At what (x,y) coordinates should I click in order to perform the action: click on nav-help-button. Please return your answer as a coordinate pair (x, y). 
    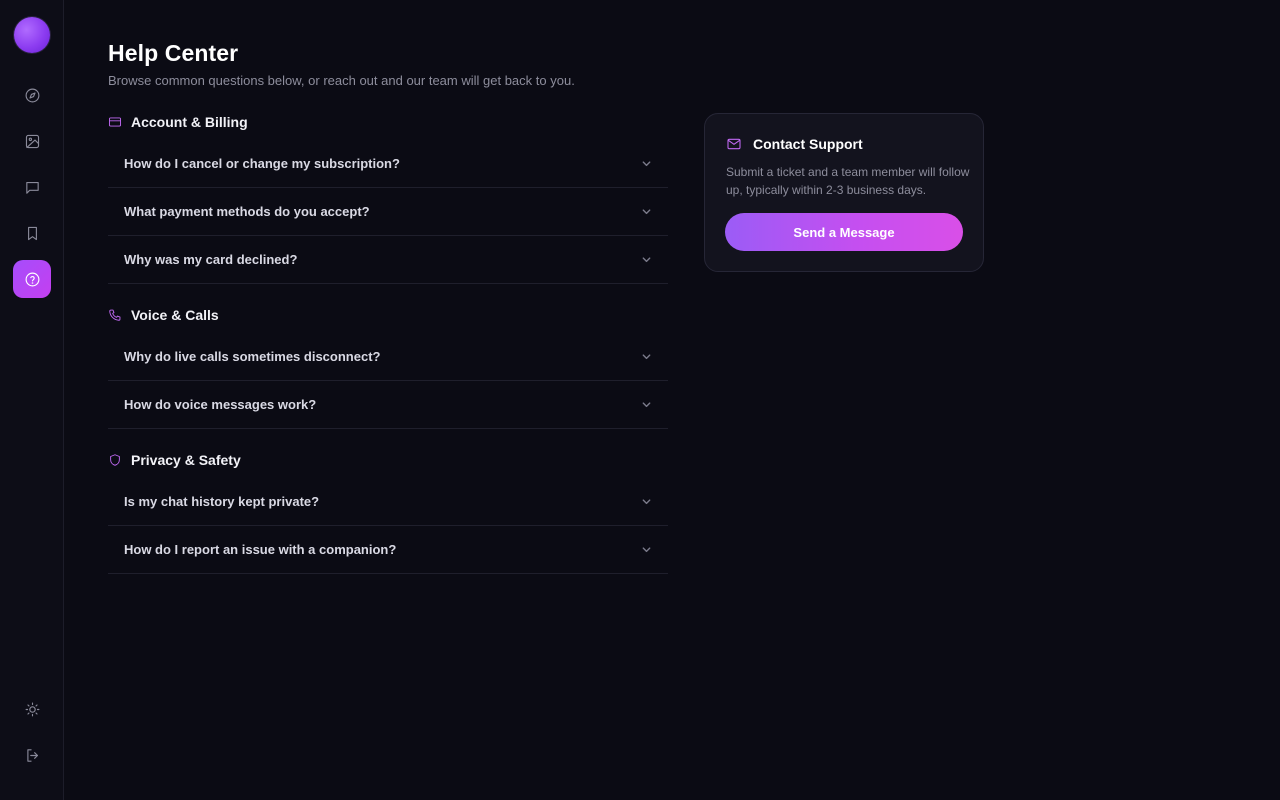
    Looking at the image, I should click on (32, 279).